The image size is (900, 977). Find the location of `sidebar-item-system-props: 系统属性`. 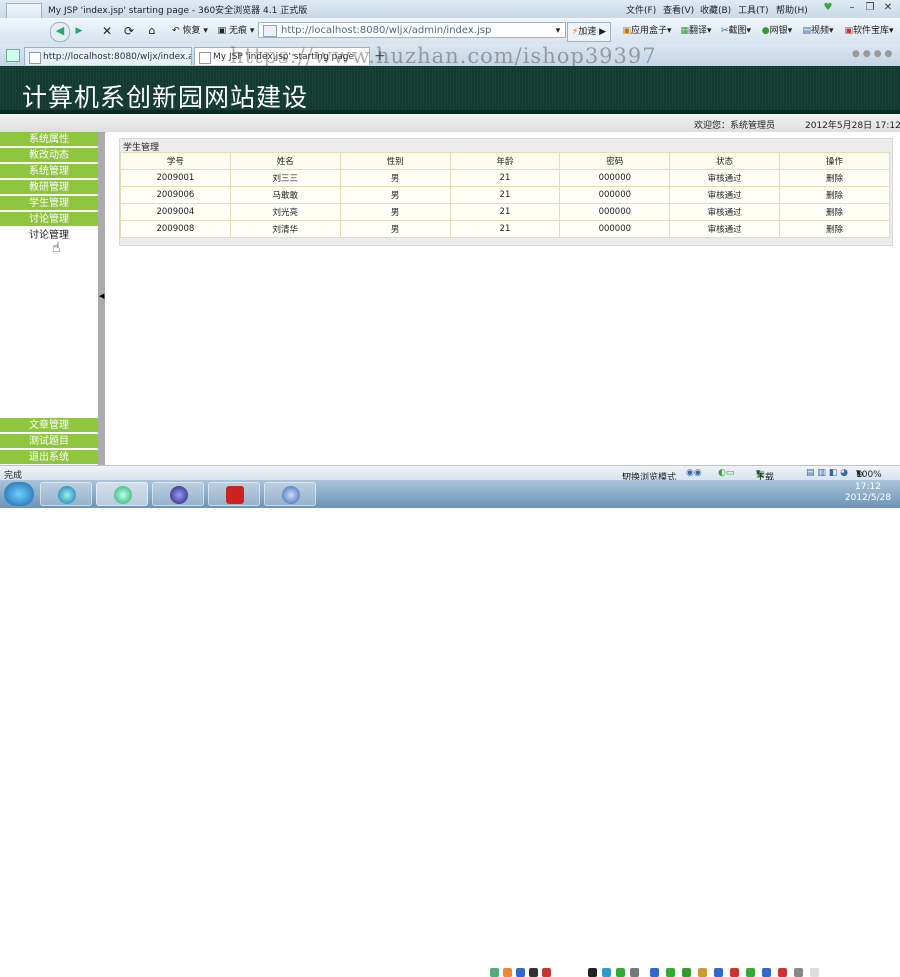

sidebar-item-system-props: 系统属性 is located at coordinates (49, 139).